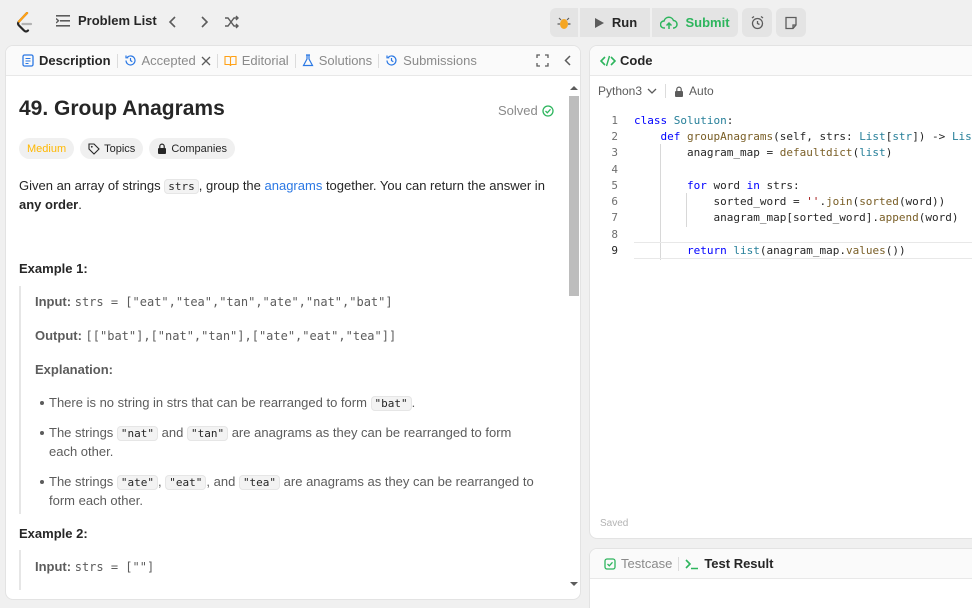 Image resolution: width=972 pixels, height=608 pixels. What do you see at coordinates (440, 60) in the screenshot?
I see `tab-submissions-label: Submissions` at bounding box center [440, 60].